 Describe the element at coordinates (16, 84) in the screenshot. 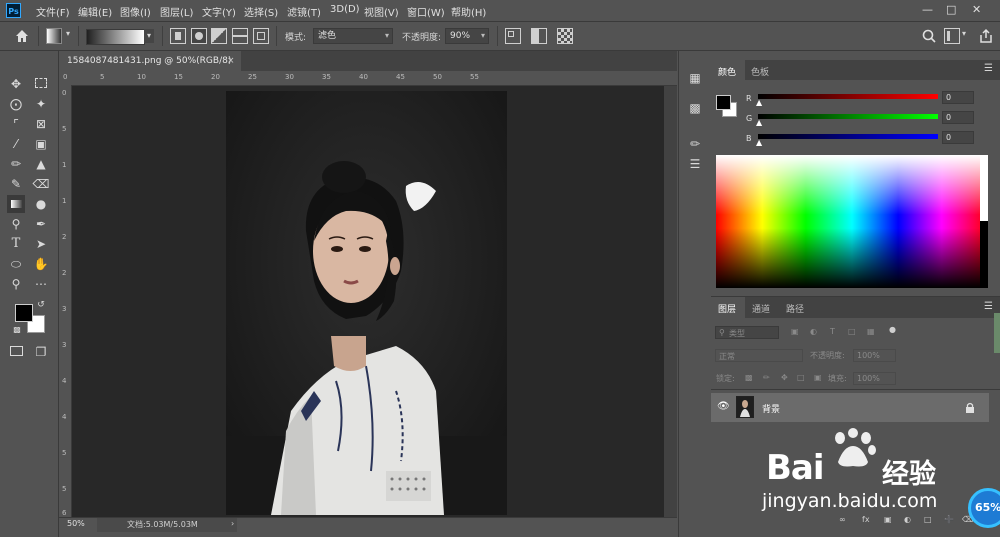

I see `move-tool-icon: ✥` at that location.